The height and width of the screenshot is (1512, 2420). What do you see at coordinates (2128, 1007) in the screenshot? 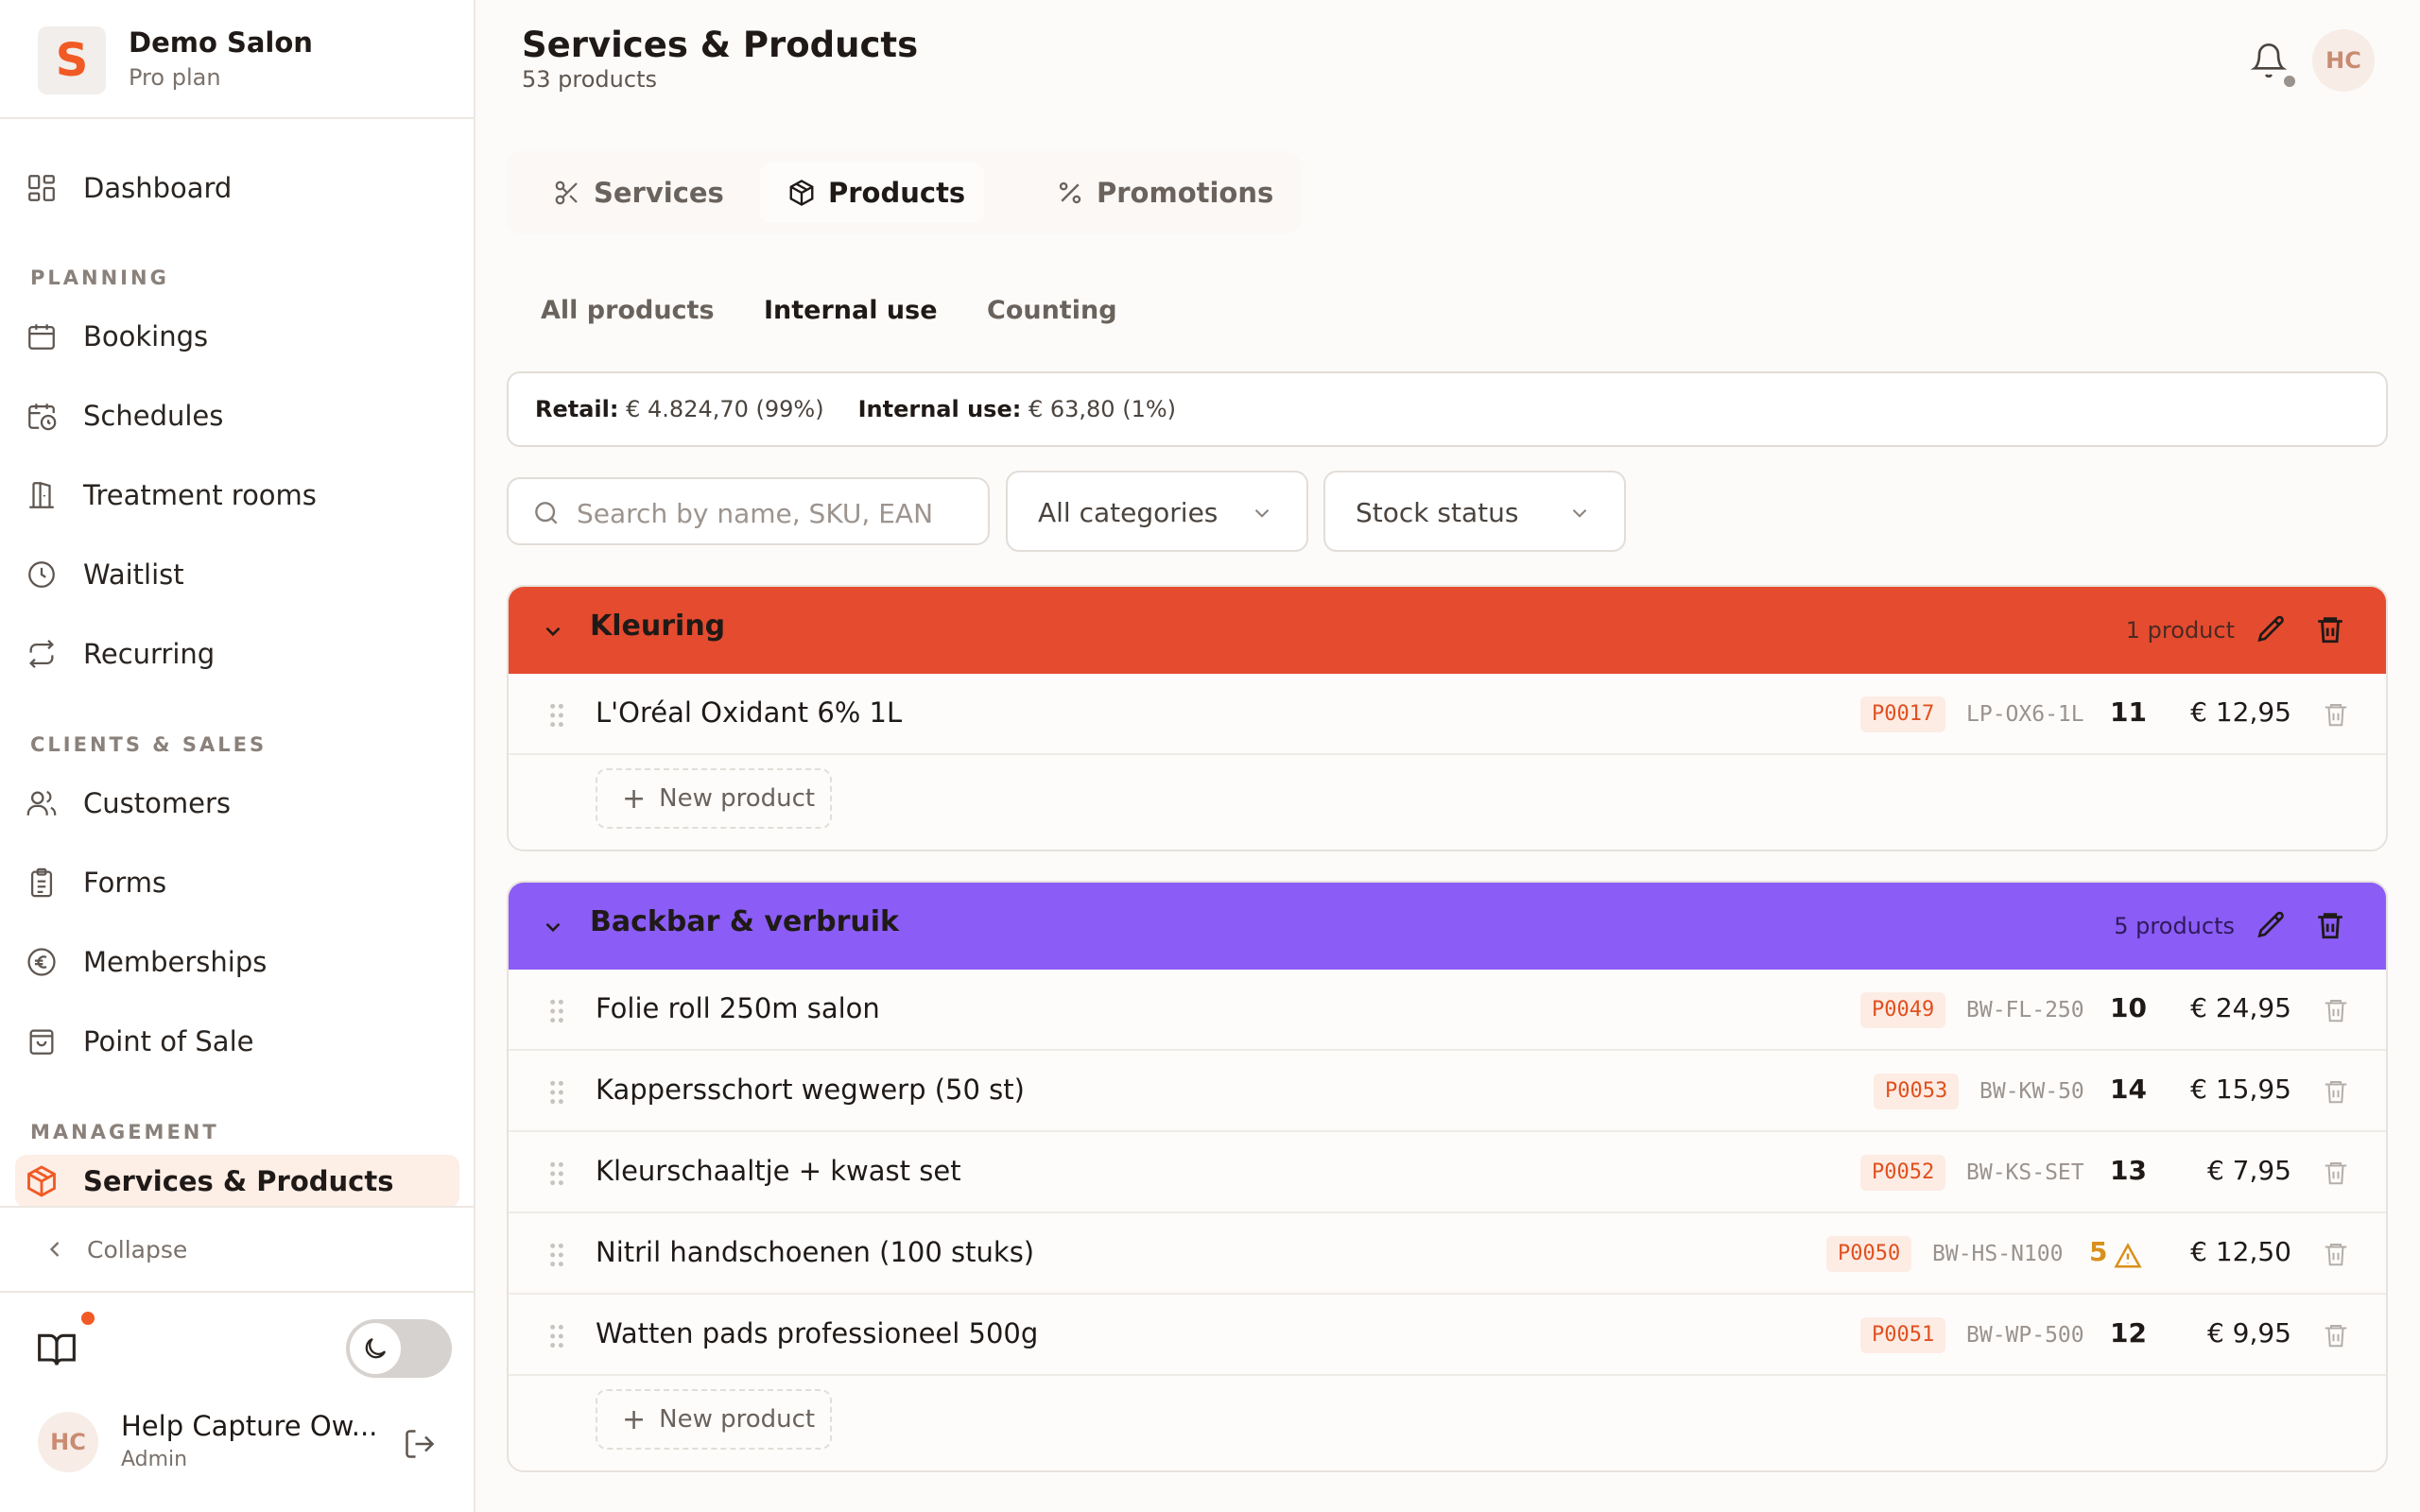
I see `product-stock: 10` at bounding box center [2128, 1007].